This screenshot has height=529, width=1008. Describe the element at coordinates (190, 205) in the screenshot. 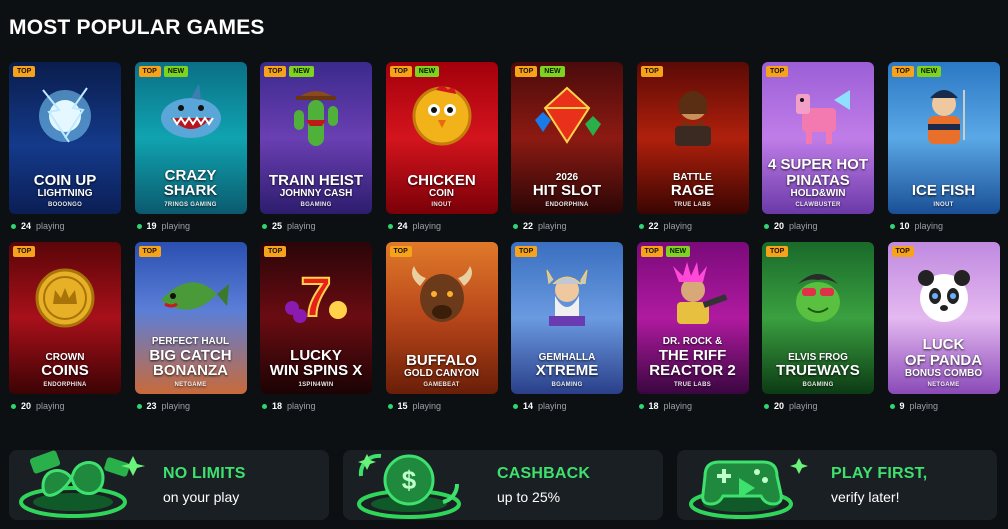

I see `game-provider: 7RINGS GAMING` at that location.